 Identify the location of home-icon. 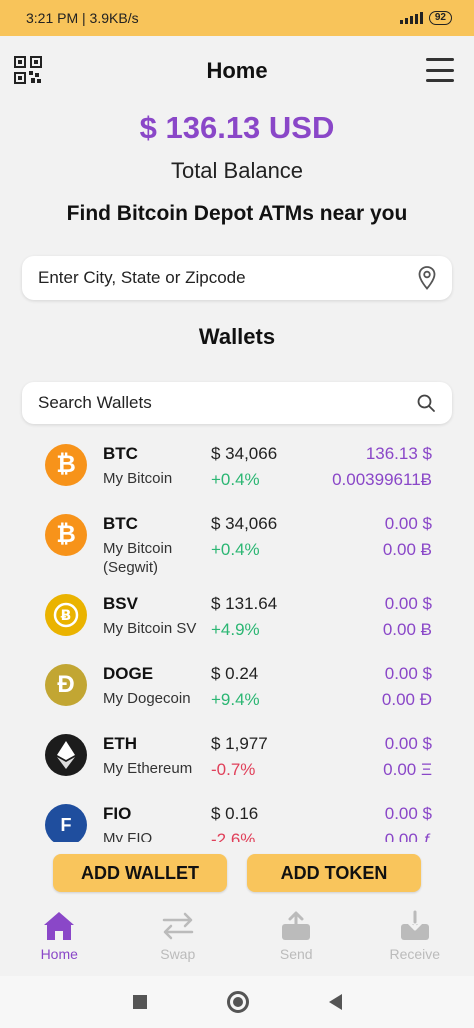
(59, 926).